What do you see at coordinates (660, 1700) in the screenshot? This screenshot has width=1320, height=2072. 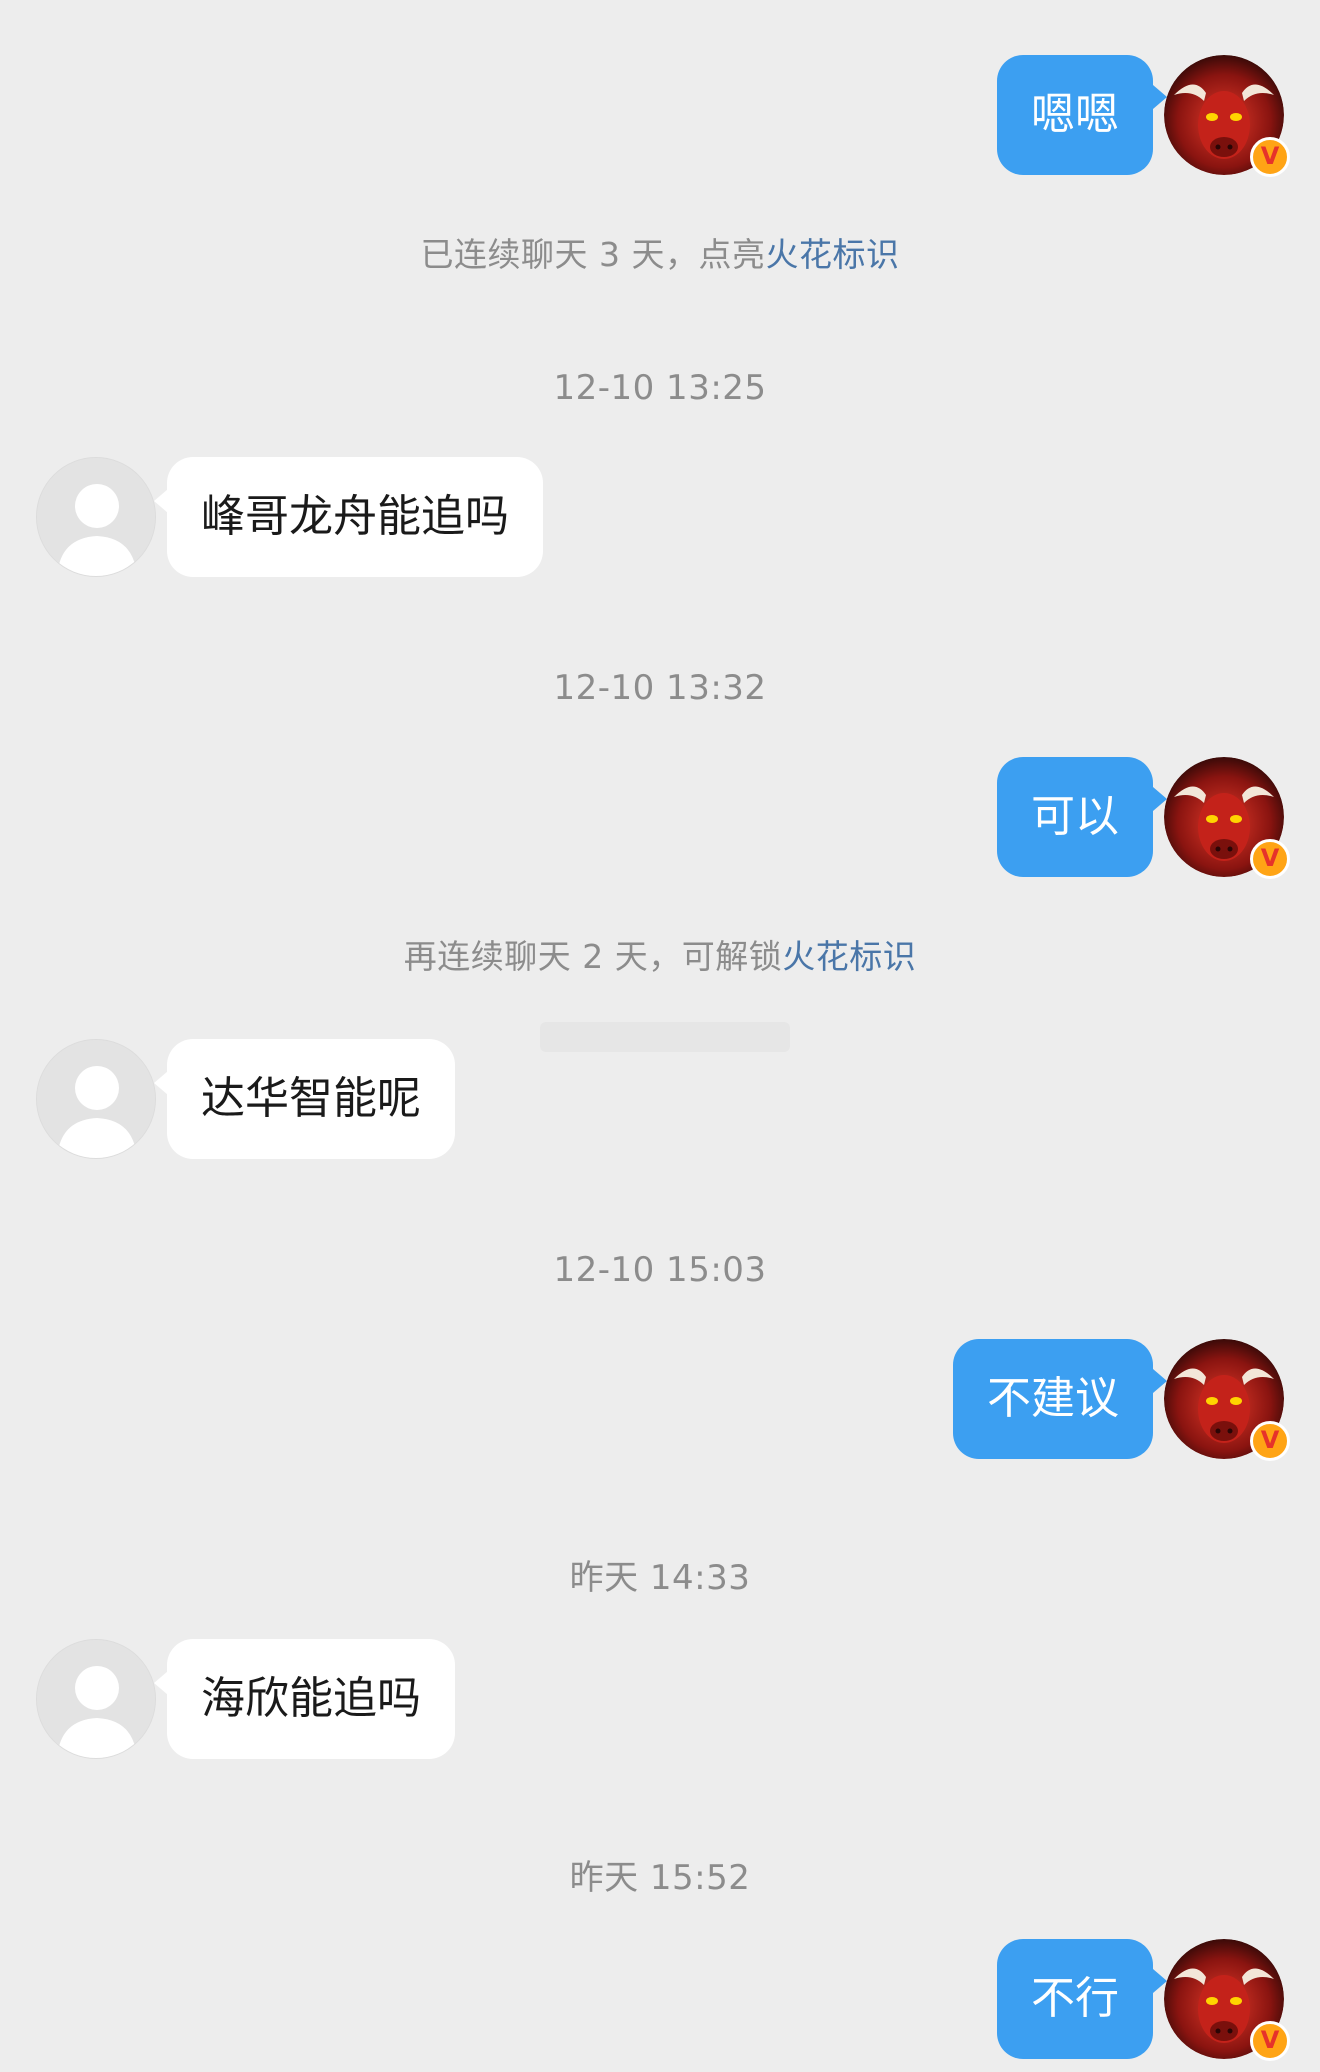 I see `message-row-incoming: 海欣能追吗` at bounding box center [660, 1700].